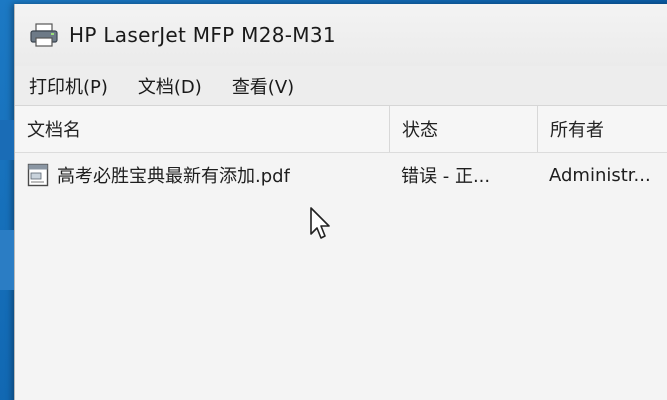  Describe the element at coordinates (44, 35) in the screenshot. I see `printer-icon` at that location.